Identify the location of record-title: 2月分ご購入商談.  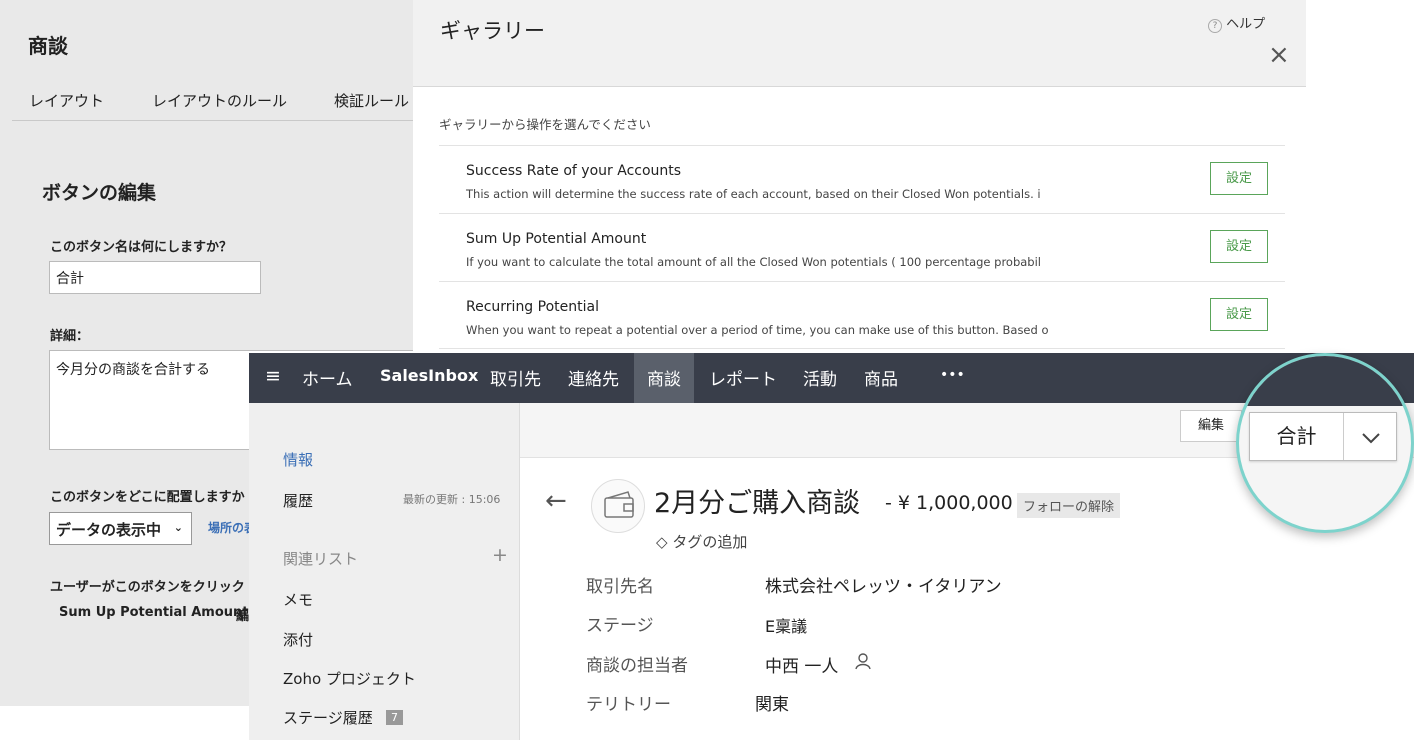
(757, 503).